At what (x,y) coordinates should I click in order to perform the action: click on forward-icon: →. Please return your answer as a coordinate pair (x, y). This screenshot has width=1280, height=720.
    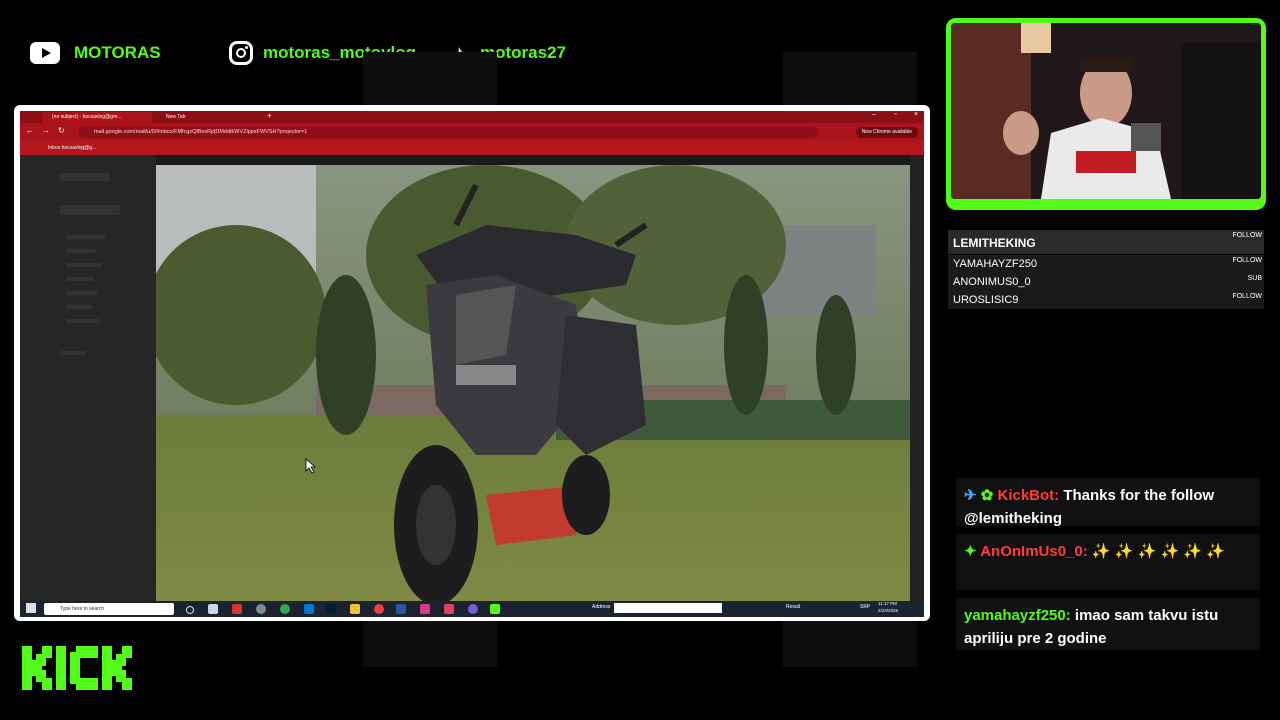
    Looking at the image, I should click on (46, 130).